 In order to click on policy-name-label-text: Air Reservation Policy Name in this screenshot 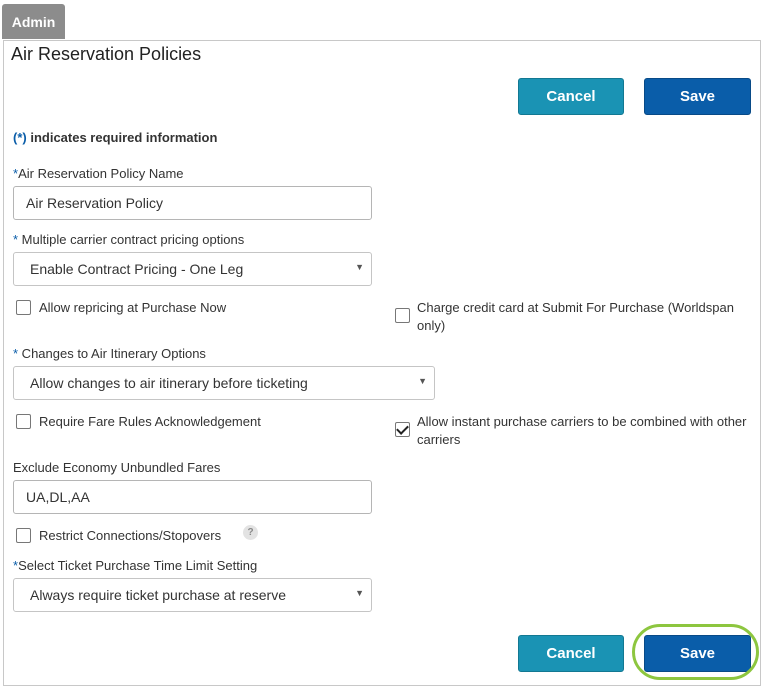, I will do `click(101, 173)`.